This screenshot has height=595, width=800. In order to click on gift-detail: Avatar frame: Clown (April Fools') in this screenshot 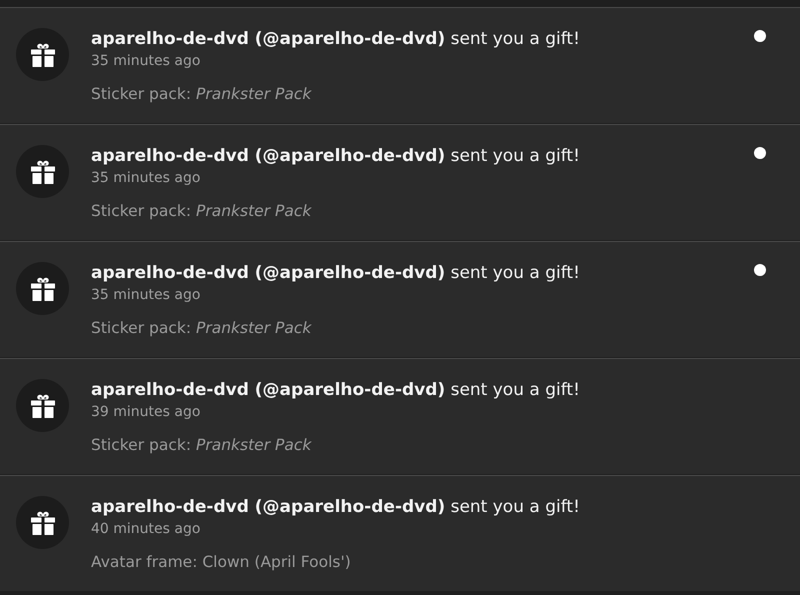, I will do `click(221, 562)`.